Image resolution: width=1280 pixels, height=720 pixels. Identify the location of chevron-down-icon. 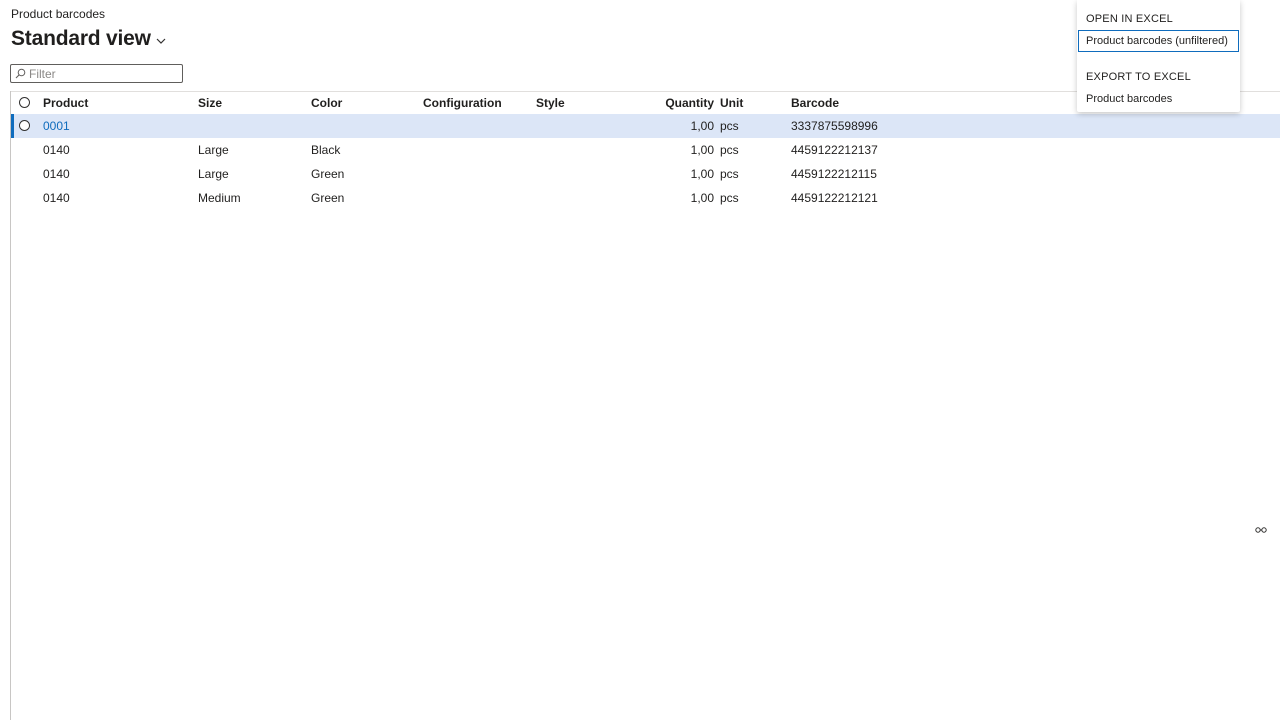
(161, 41).